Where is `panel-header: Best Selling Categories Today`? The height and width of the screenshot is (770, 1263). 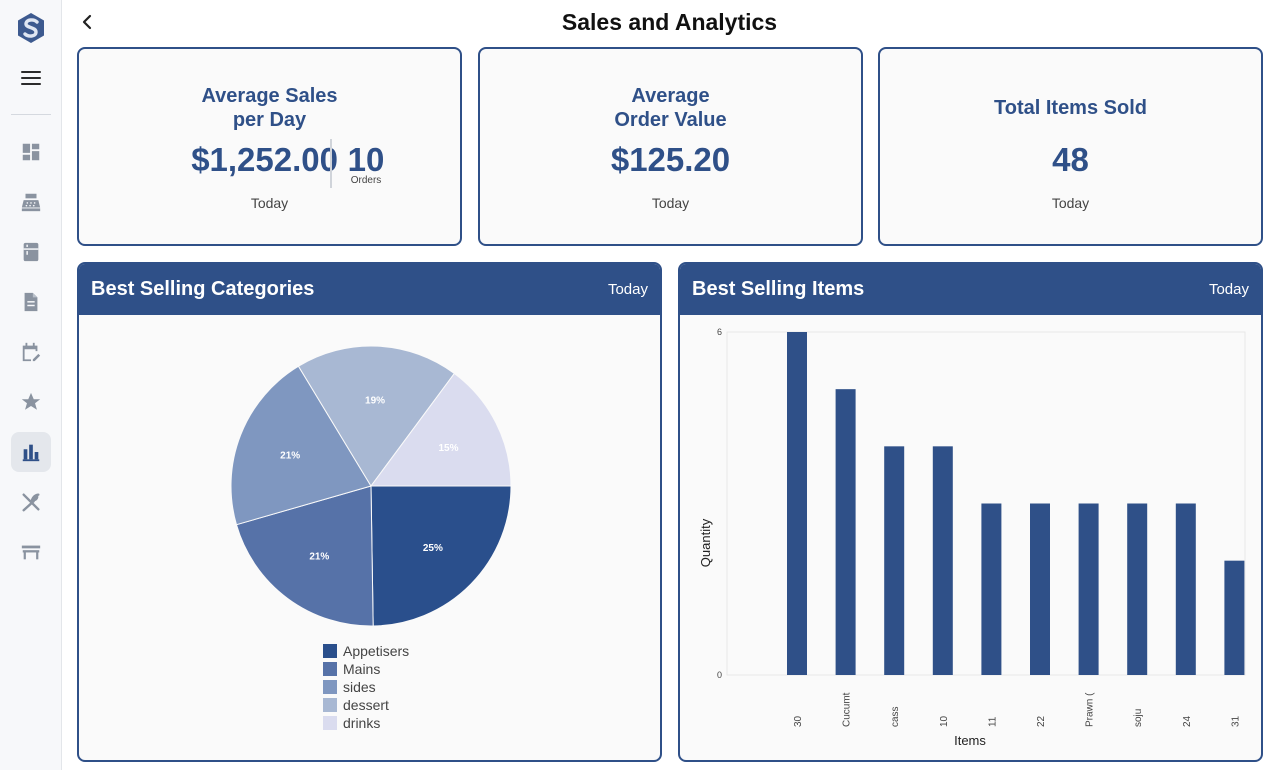
panel-header: Best Selling Categories Today is located at coordinates (369, 289).